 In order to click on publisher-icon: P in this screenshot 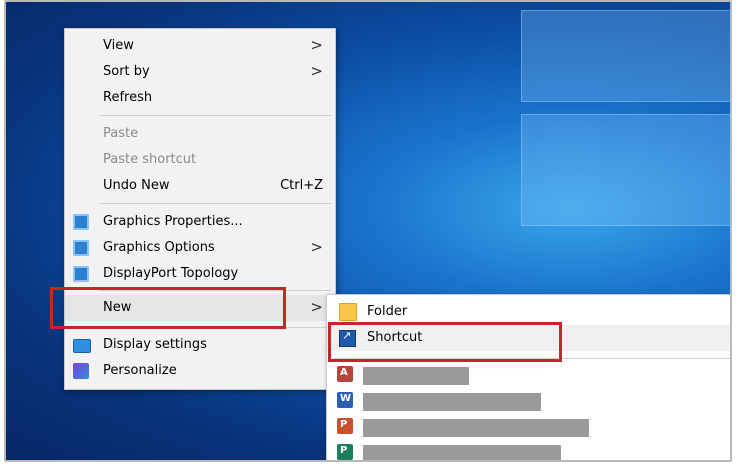, I will do `click(345, 452)`.